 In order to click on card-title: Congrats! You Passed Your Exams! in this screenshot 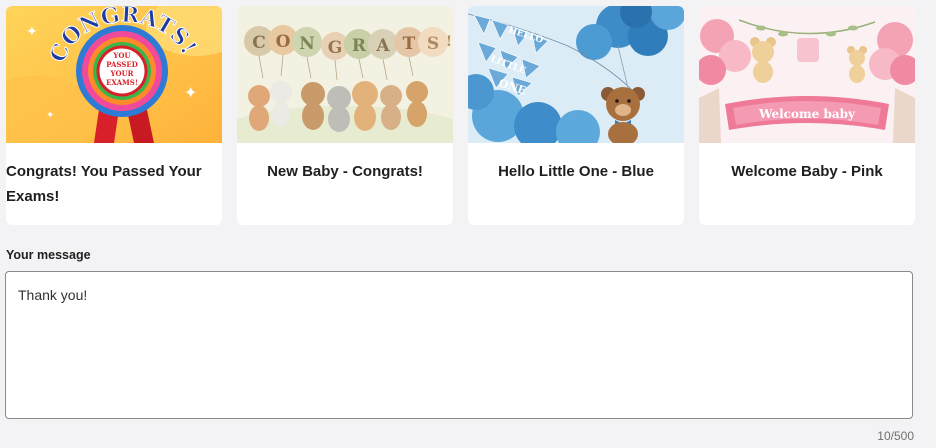, I will do `click(104, 184)`.